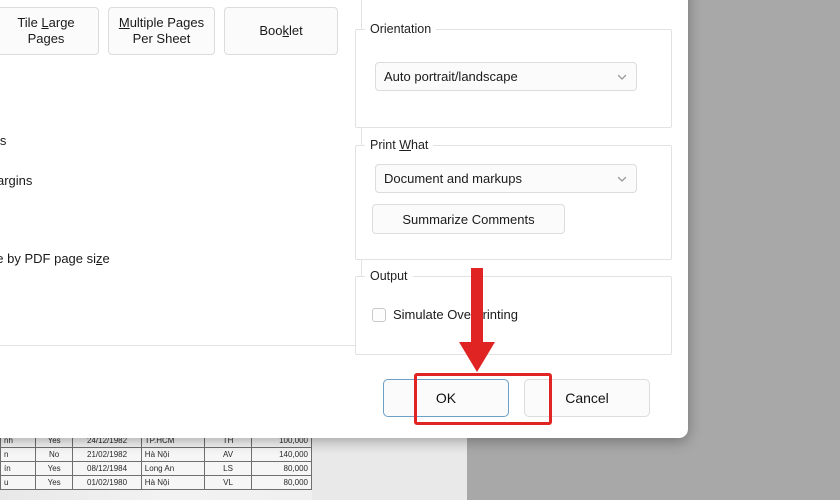 This screenshot has width=840, height=500. Describe the element at coordinates (45, 22) in the screenshot. I see `tile-large-pages-accel: L` at that location.